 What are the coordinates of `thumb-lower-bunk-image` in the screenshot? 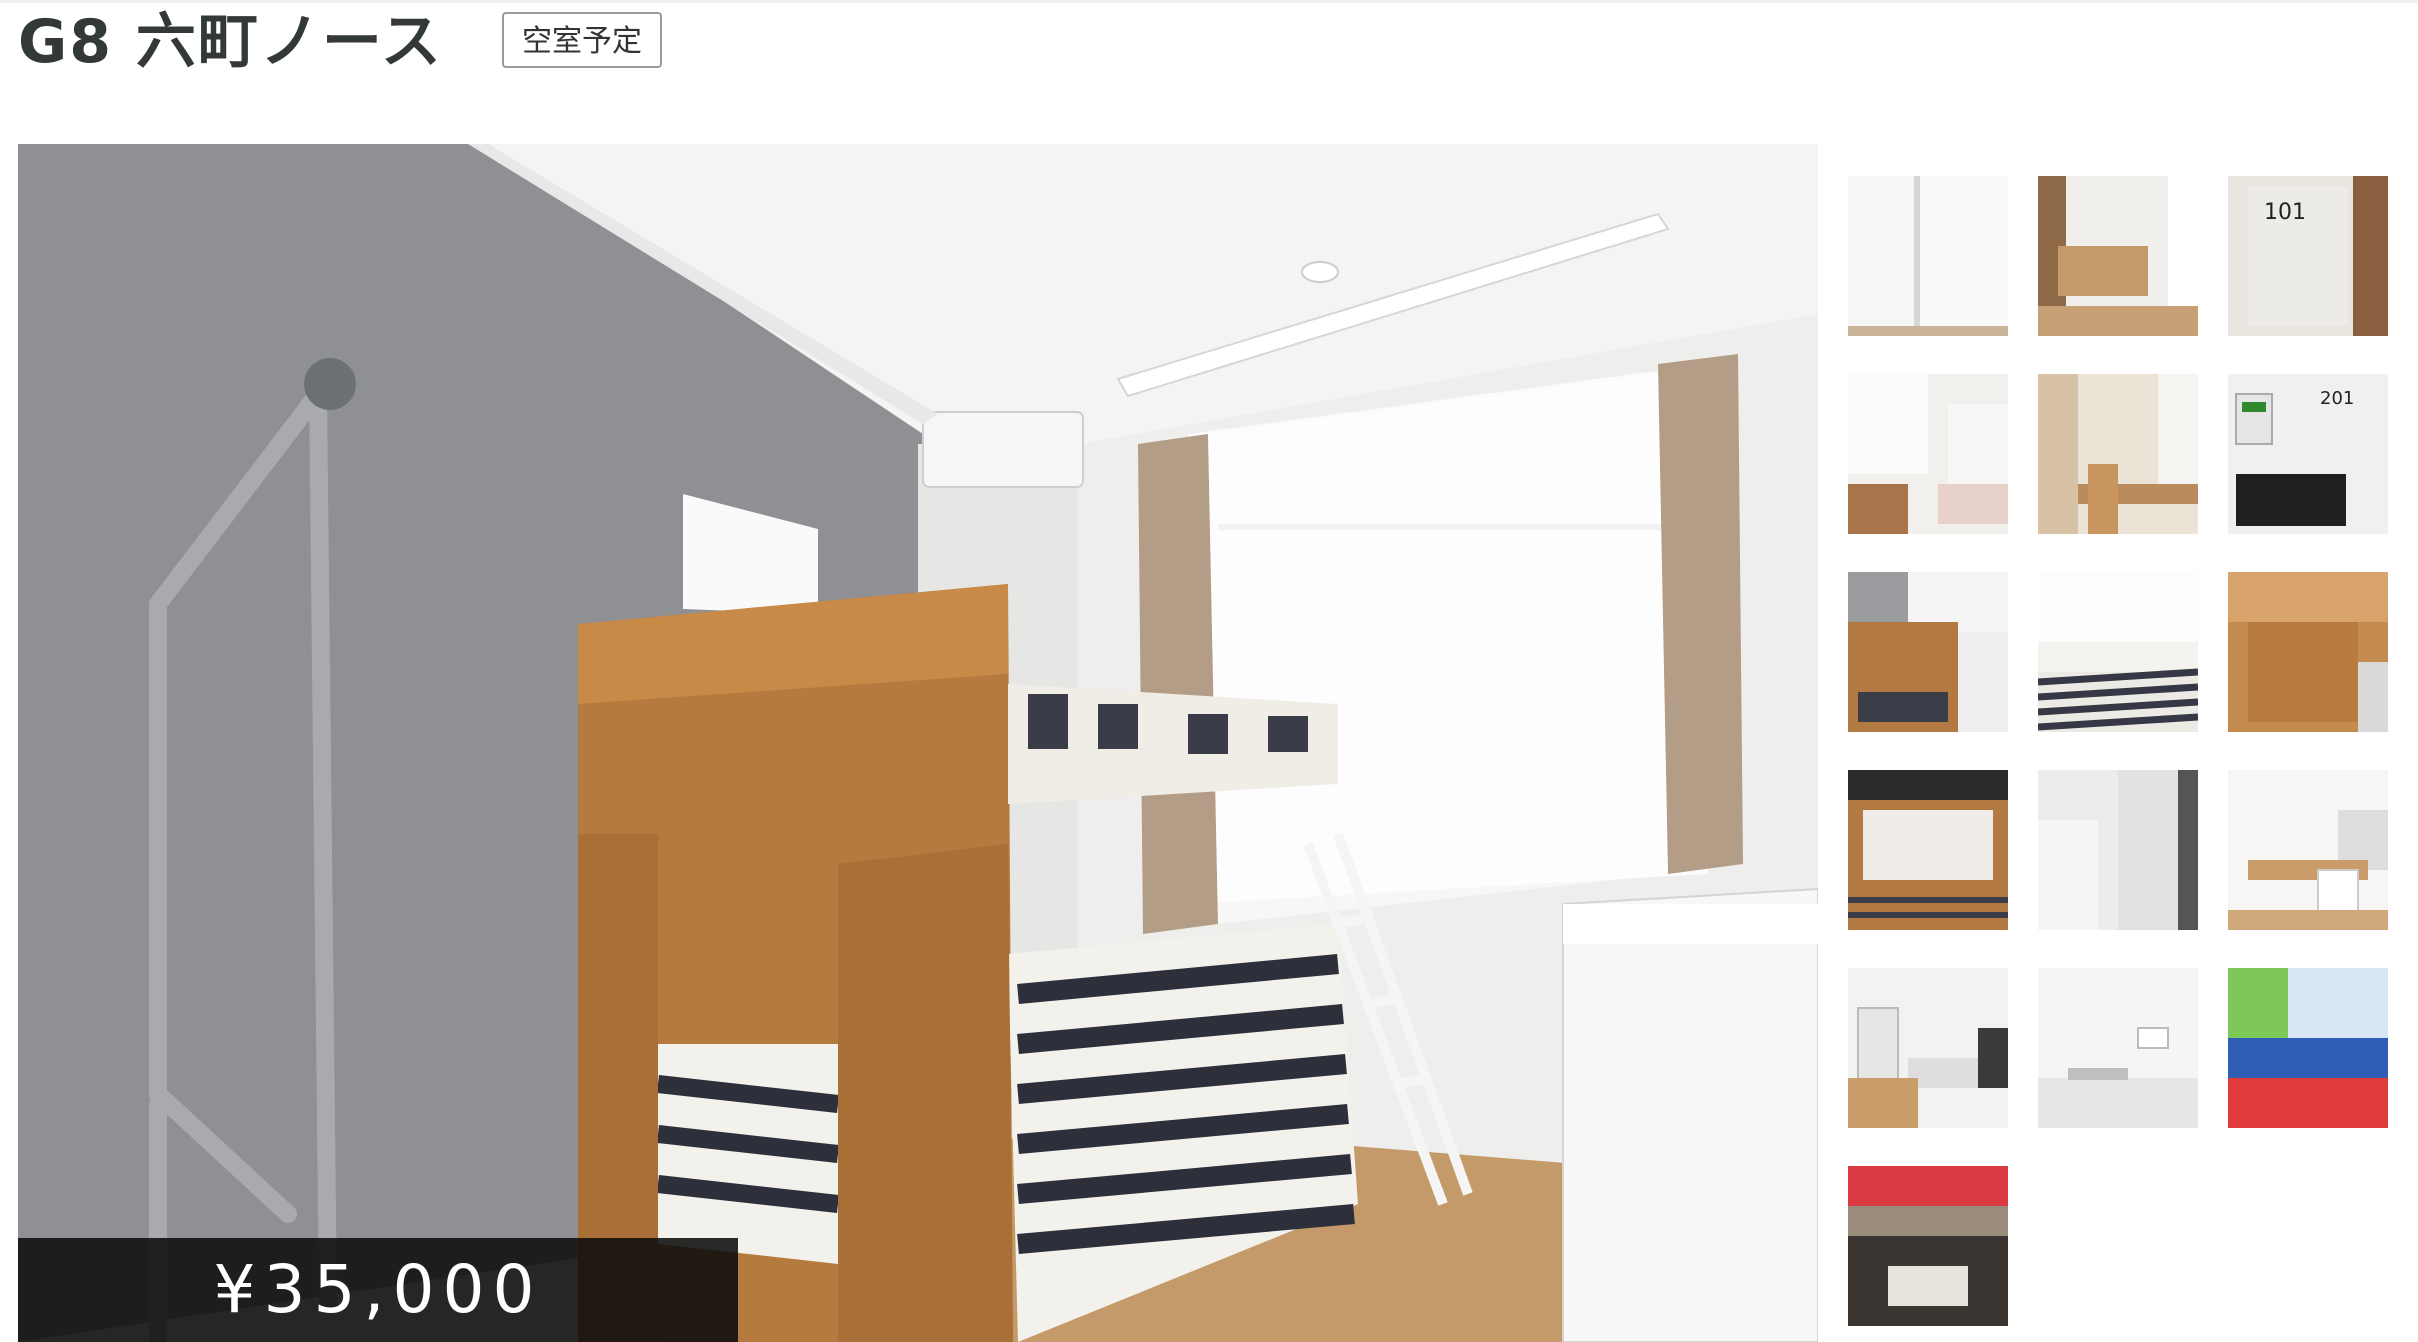 It's located at (1928, 850).